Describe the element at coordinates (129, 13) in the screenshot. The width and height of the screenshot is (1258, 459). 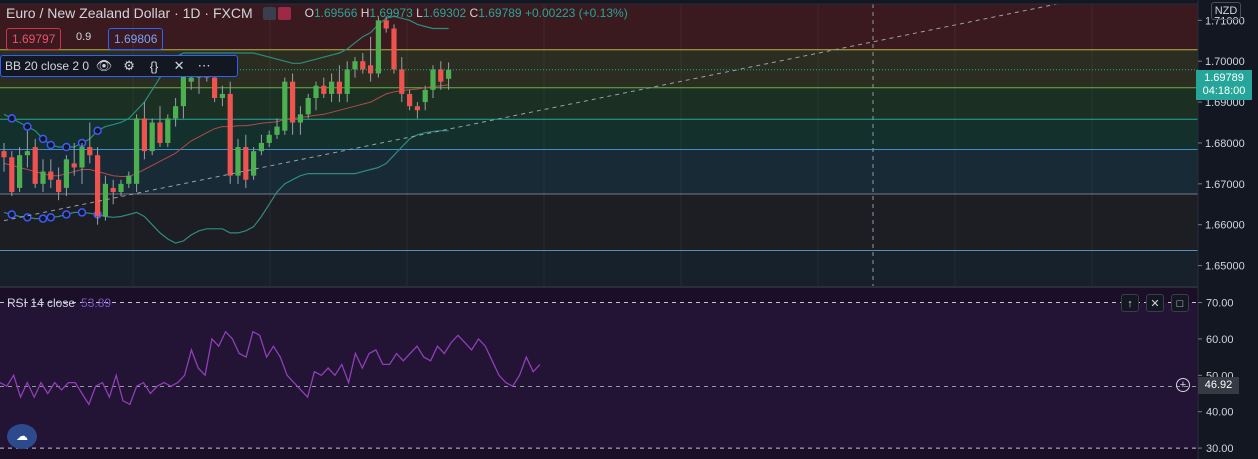
I see `symbol-title: Euro / New Zealand Dollar · 1D · FXCM` at that location.